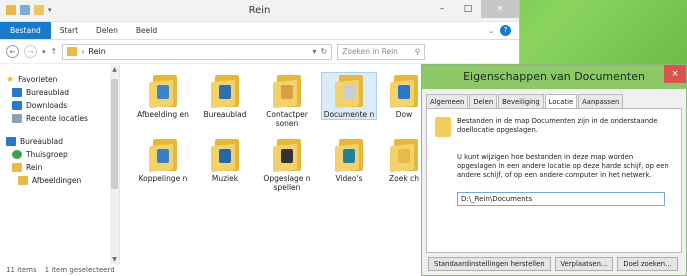 This screenshot has width=687, height=276. What do you see at coordinates (62, 118) in the screenshot?
I see `nav-item-recente-locaties: Recente locaties` at bounding box center [62, 118].